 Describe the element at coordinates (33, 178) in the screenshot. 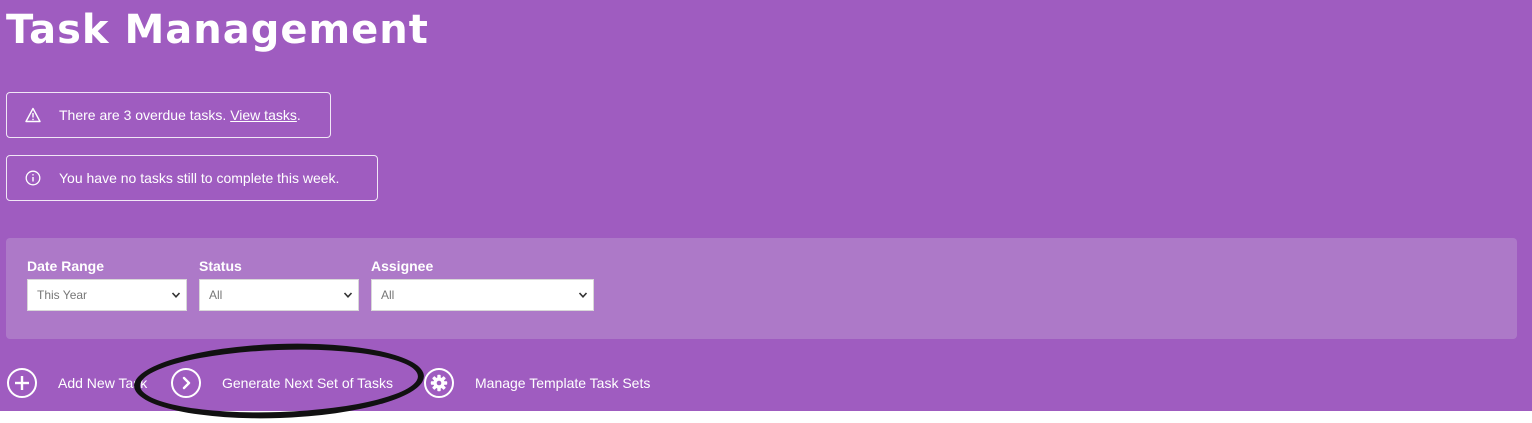

I see `info-icon` at that location.